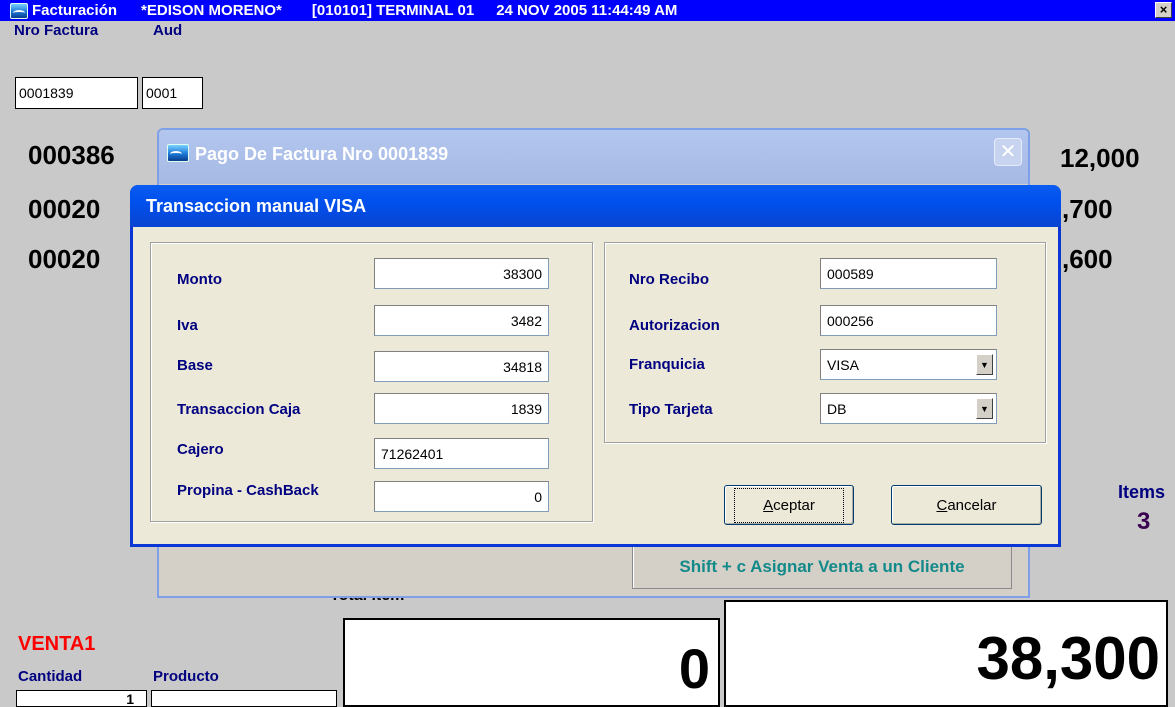 The width and height of the screenshot is (1175, 707). What do you see at coordinates (322, 154) in the screenshot?
I see `pago-title: Pago De Factura Nro 0001839` at bounding box center [322, 154].